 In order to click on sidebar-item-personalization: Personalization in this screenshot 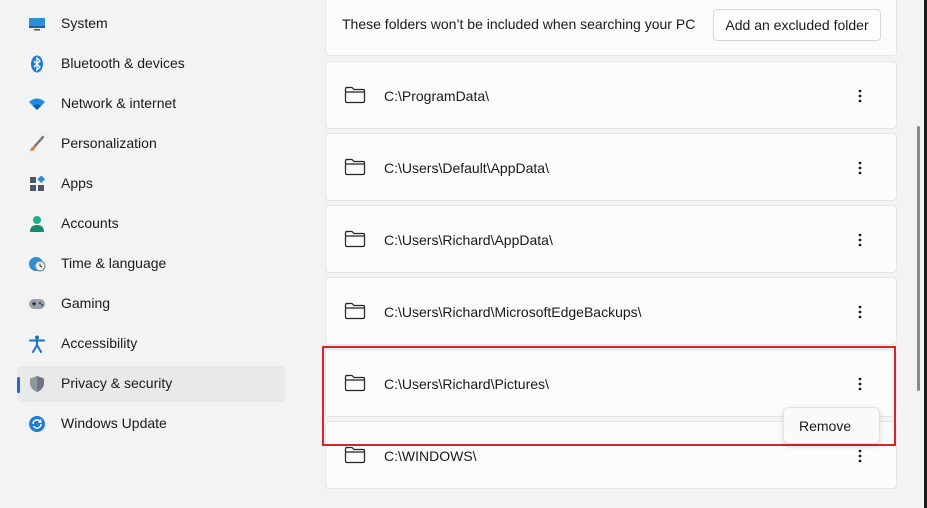, I will do `click(151, 144)`.